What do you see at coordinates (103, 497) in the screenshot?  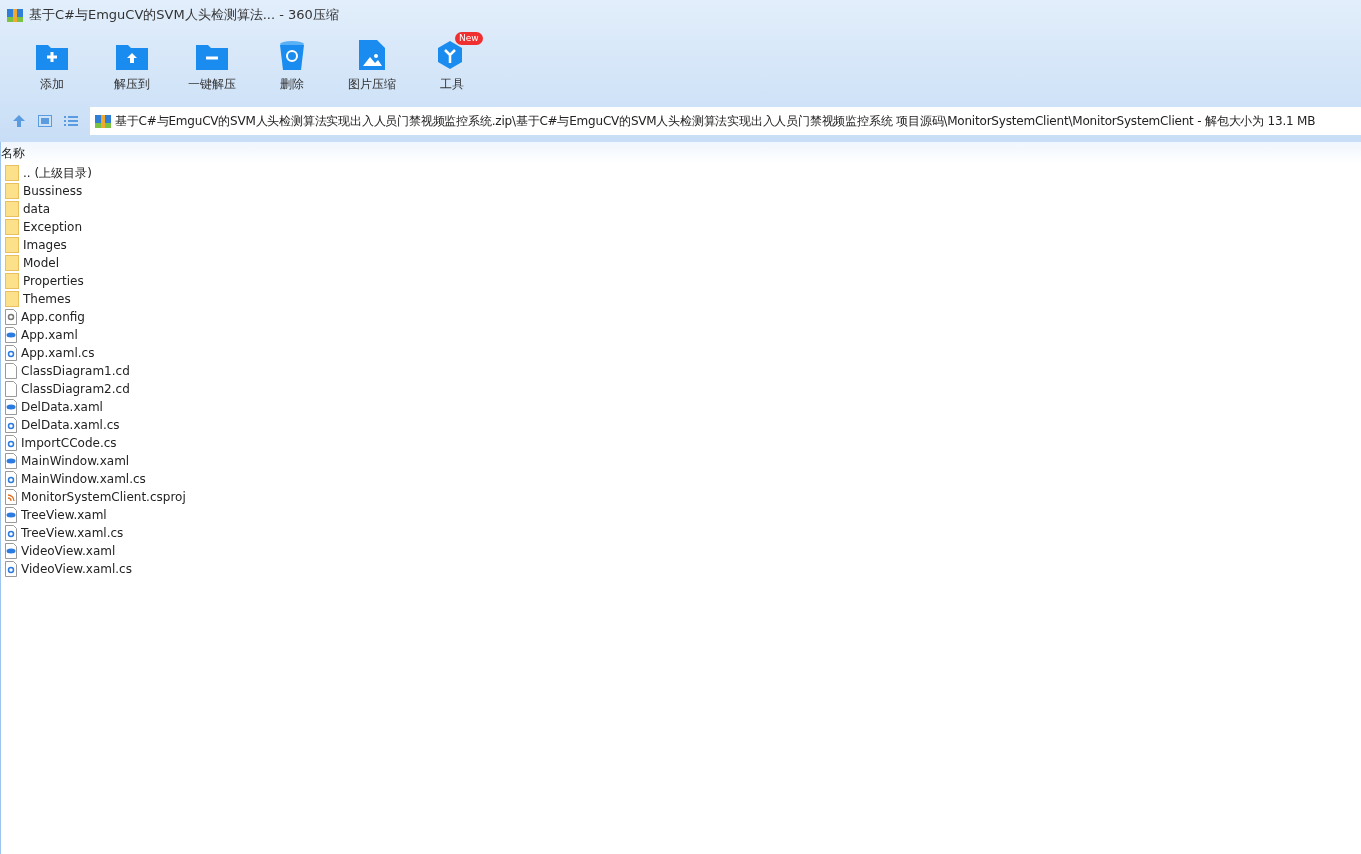 I see `file-name: MonitorSystemClient.csproj` at bounding box center [103, 497].